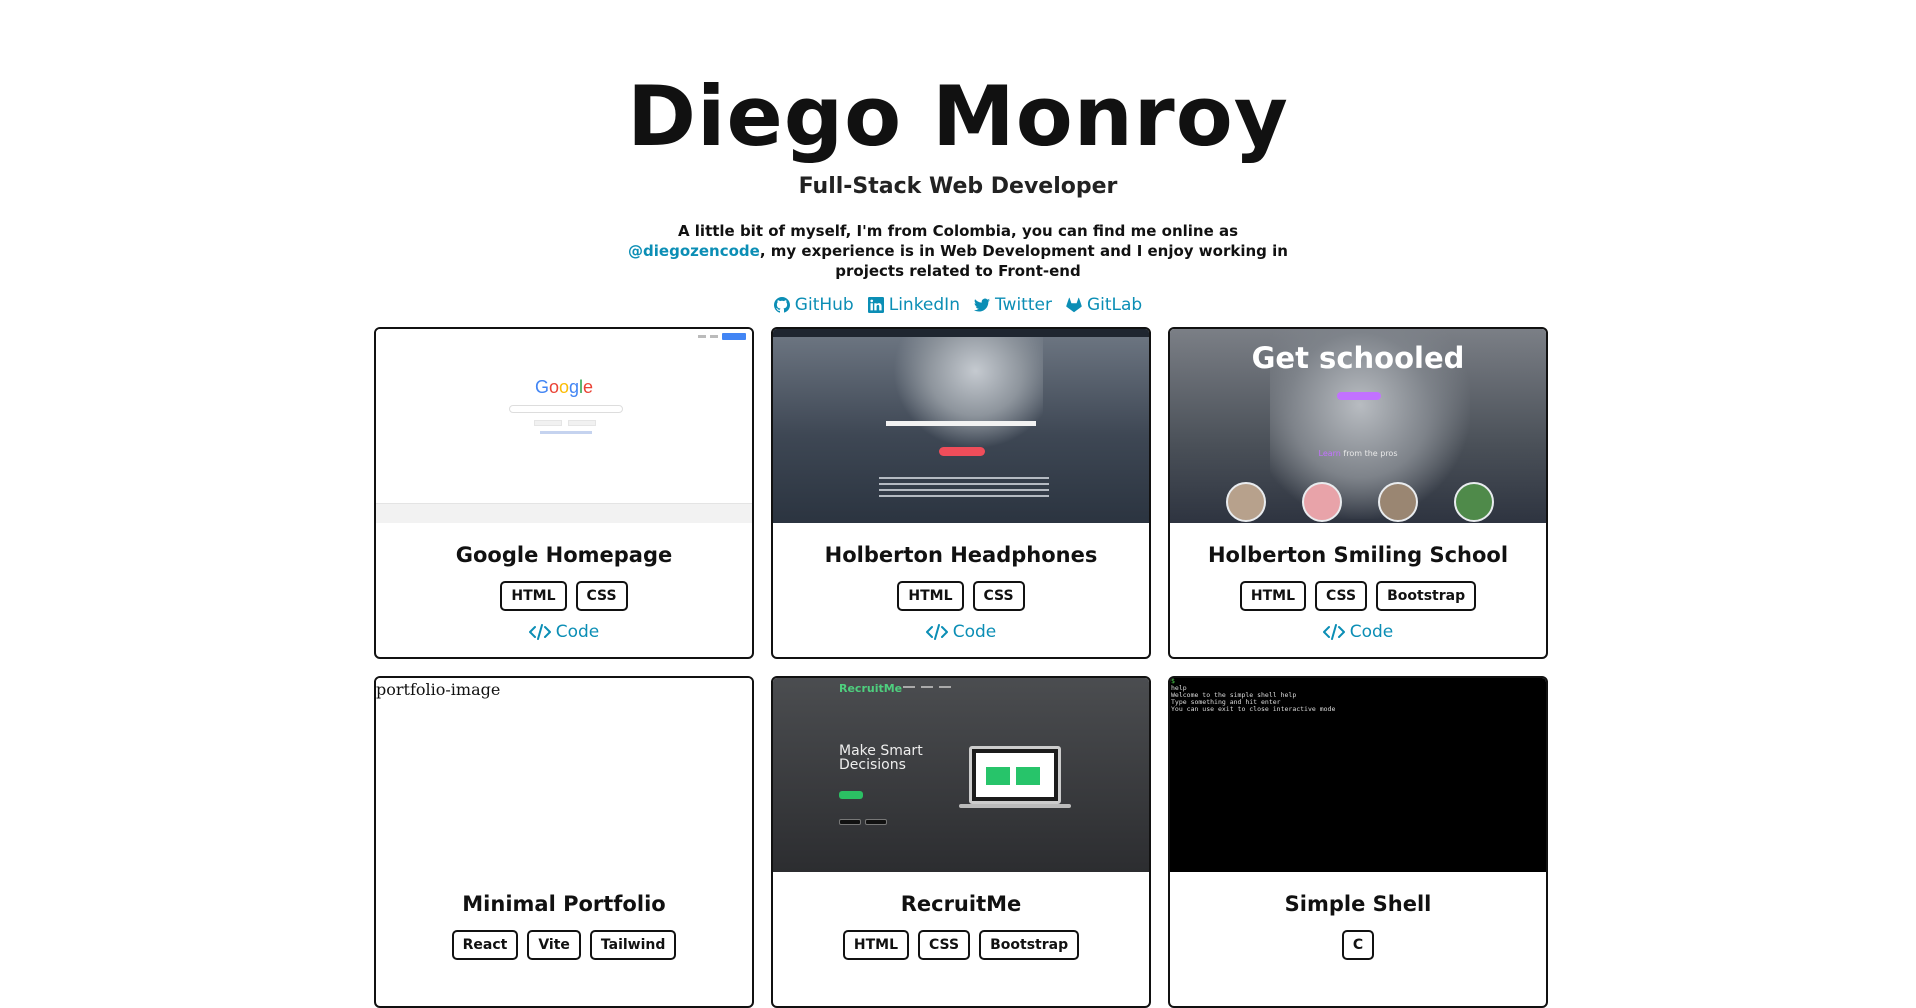 This screenshot has height=1008, width=1916. Describe the element at coordinates (875, 305) in the screenshot. I see `linkedin-icon` at that location.